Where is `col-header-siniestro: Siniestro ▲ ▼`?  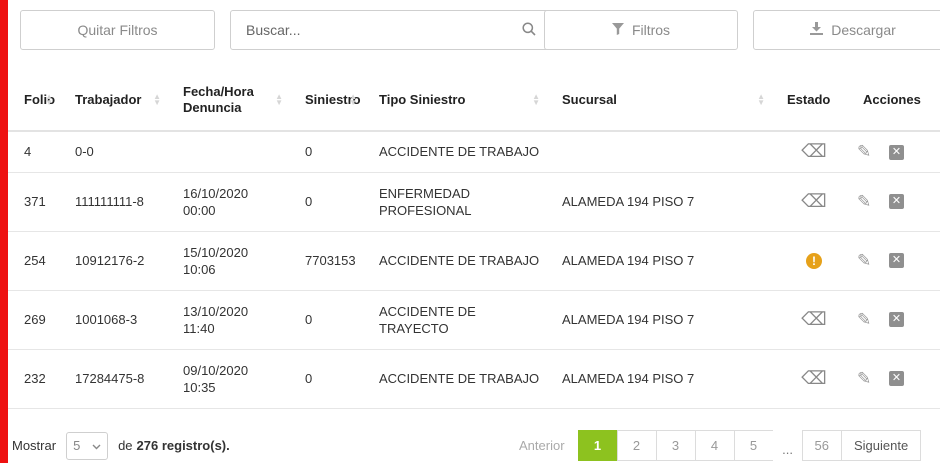
col-header-siniestro: Siniestro ▲ ▼ is located at coordinates (326, 101).